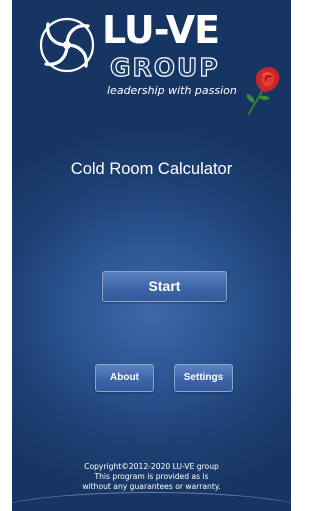 The image size is (320, 511). I want to click on page-title: Cold Room Calculator, so click(151, 169).